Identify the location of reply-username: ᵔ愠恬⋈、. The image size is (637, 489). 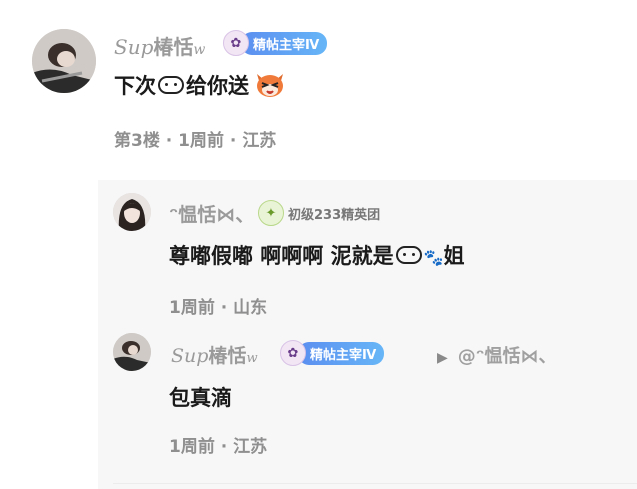
(211, 213).